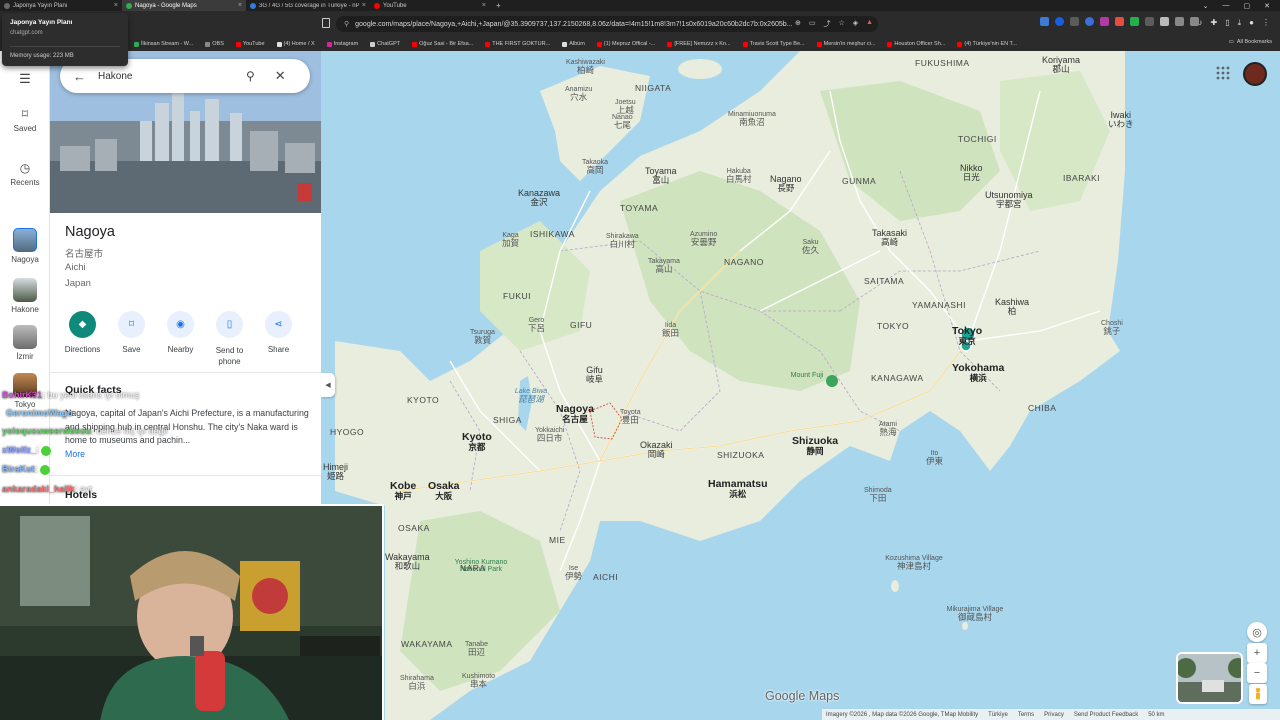 The height and width of the screenshot is (720, 1280). Describe the element at coordinates (1081, 178) in the screenshot. I see `map-label: IBARAKI` at that location.